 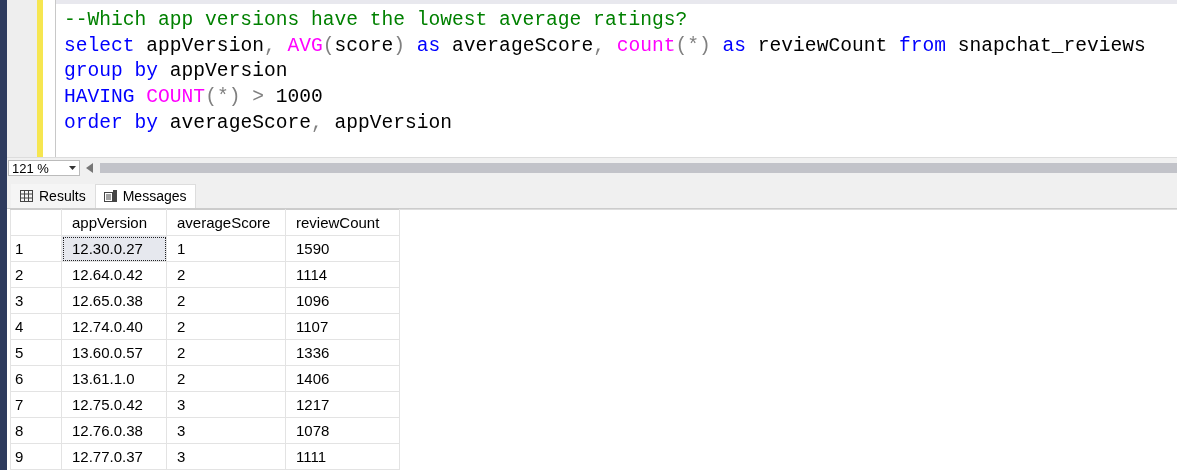 I want to click on row-number: 5, so click(x=36, y=352).